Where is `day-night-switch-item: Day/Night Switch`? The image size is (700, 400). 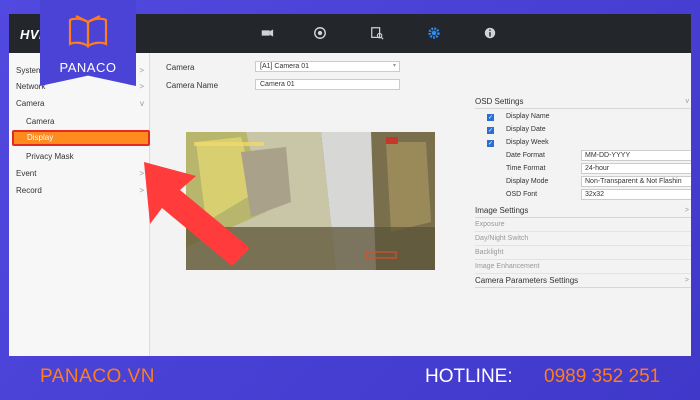 day-night-switch-item: Day/Night Switch is located at coordinates (583, 239).